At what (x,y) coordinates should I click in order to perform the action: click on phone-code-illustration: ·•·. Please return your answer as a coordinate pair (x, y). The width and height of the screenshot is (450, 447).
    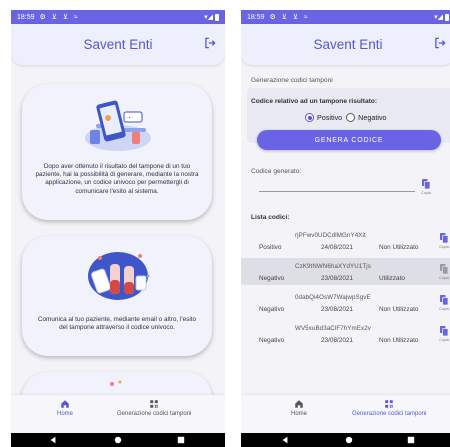
    Looking at the image, I should click on (118, 125).